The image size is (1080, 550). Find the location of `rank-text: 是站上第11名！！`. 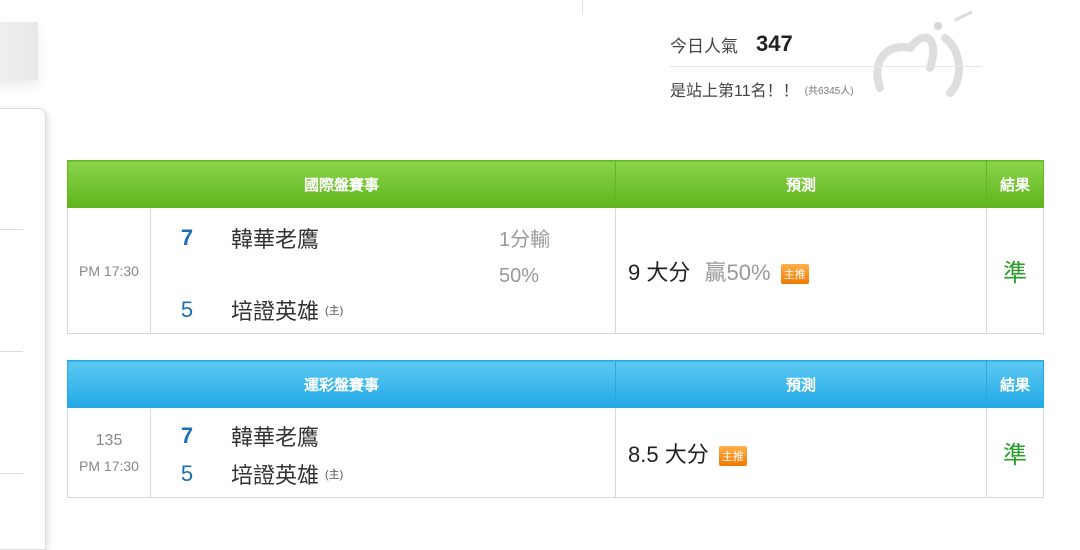

rank-text: 是站上第11名！！ is located at coordinates (734, 91).